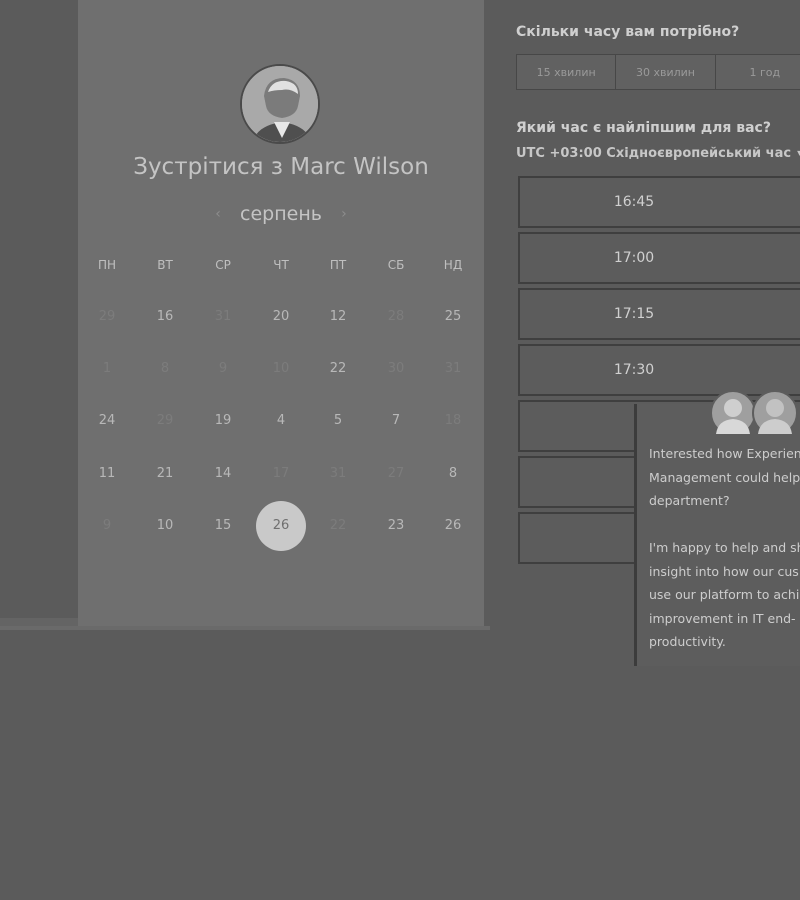  I want to click on calendar-day: 17, so click(281, 474).